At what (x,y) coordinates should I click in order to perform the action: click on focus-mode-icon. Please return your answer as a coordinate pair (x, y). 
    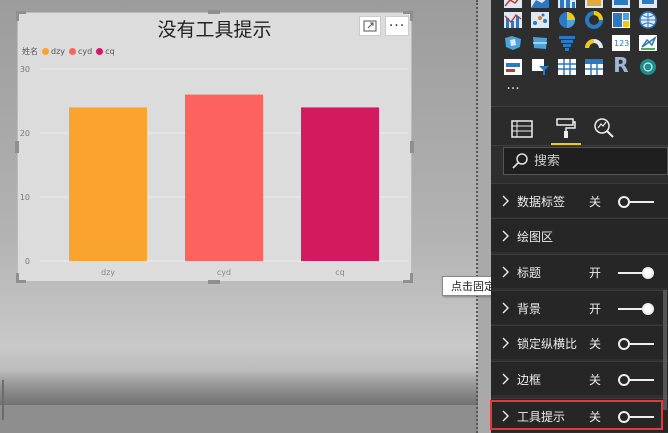
    Looking at the image, I should click on (370, 26).